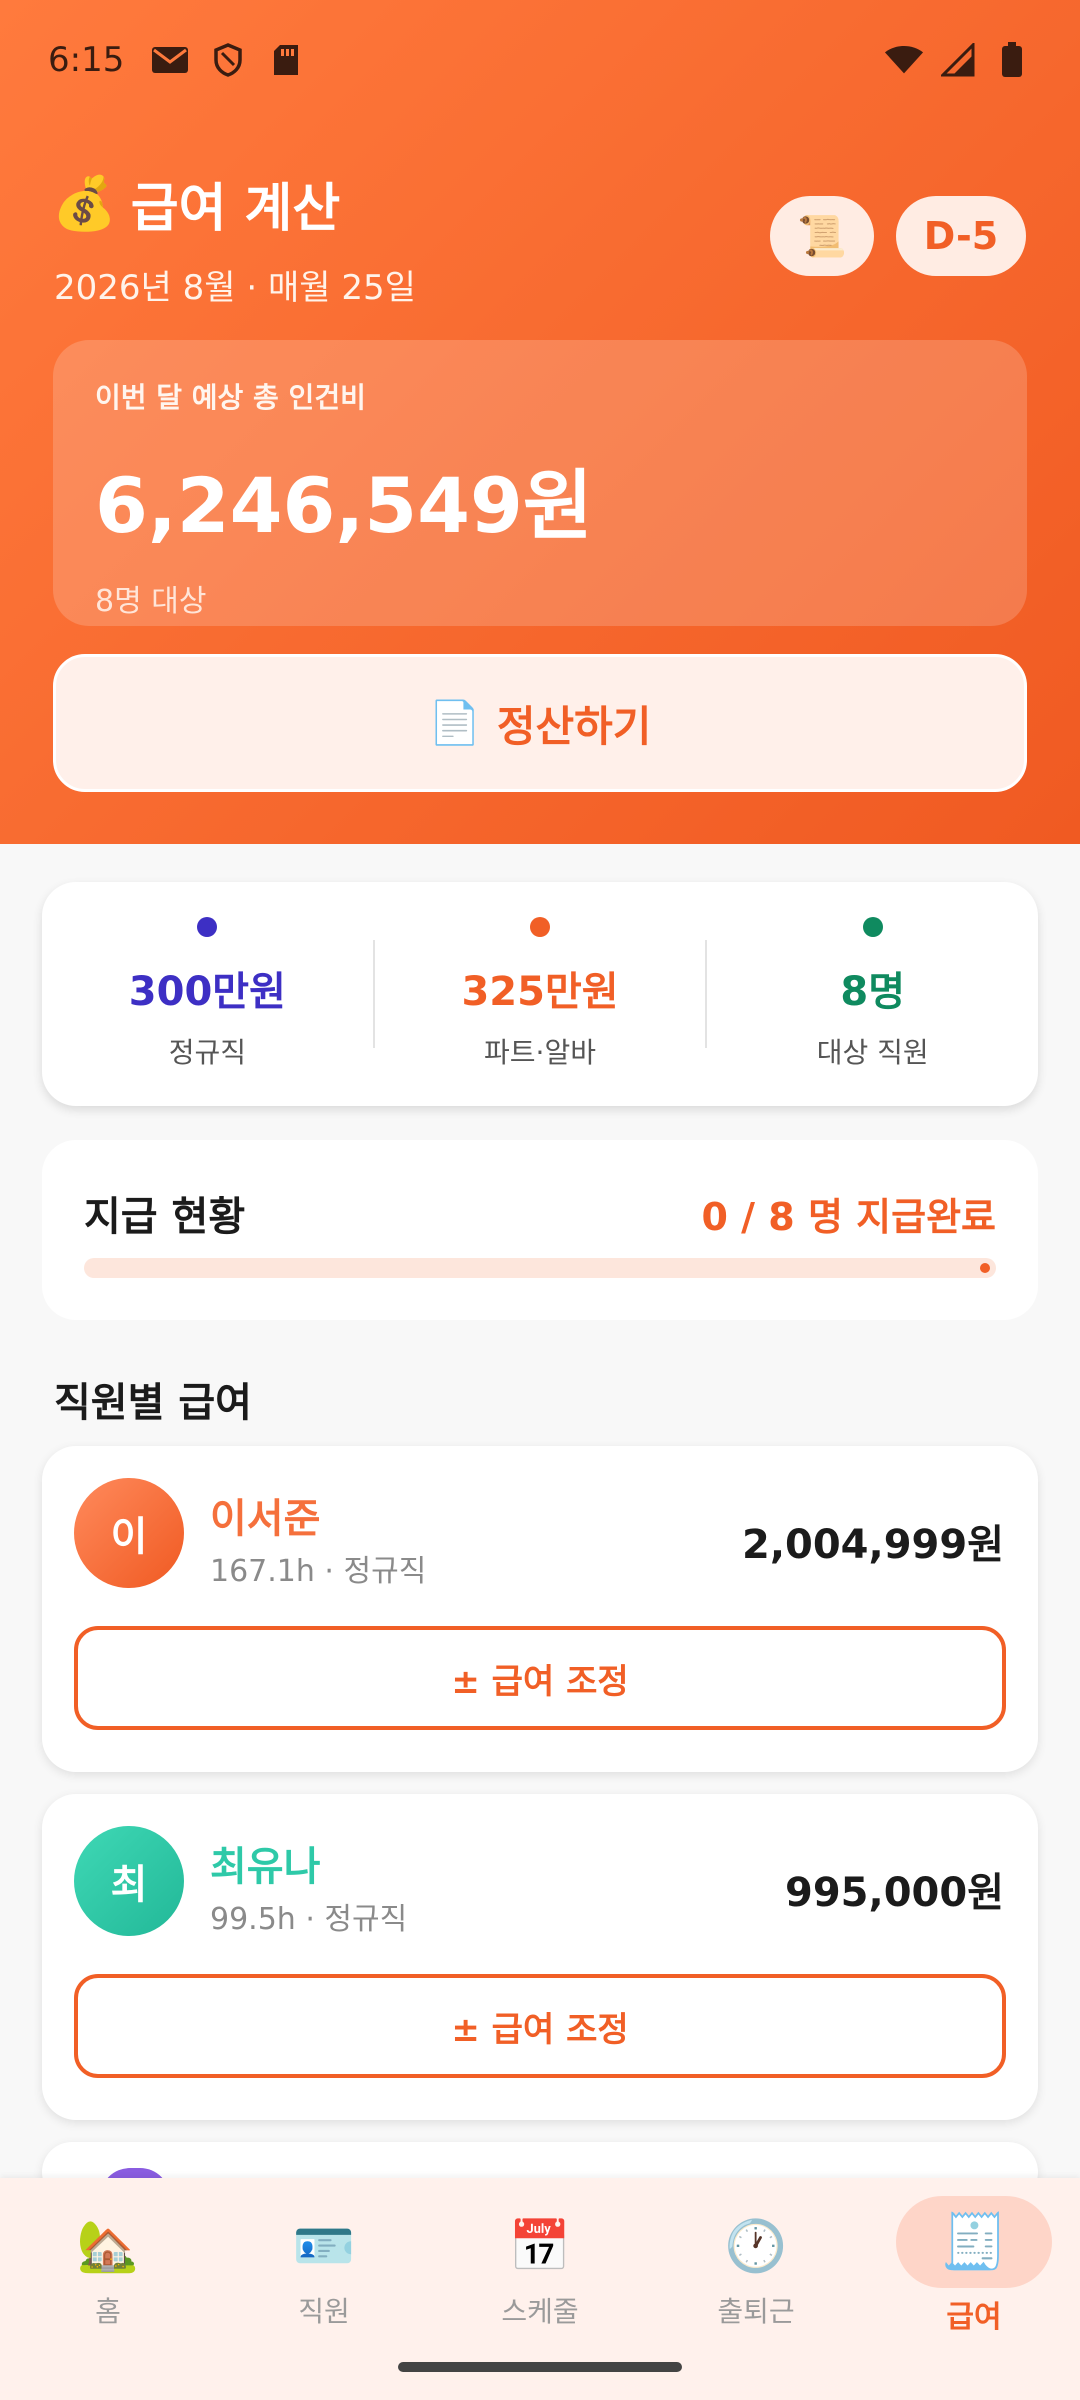  Describe the element at coordinates (540, 60) in the screenshot. I see `status-bar: 6:15` at that location.